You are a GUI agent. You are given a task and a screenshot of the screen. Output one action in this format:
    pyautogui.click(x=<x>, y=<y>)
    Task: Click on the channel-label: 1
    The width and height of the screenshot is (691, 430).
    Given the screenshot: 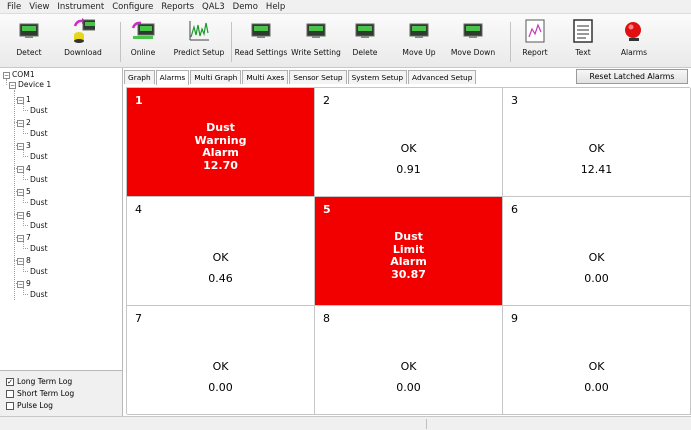 What is the action you would take?
    pyautogui.click(x=28, y=99)
    